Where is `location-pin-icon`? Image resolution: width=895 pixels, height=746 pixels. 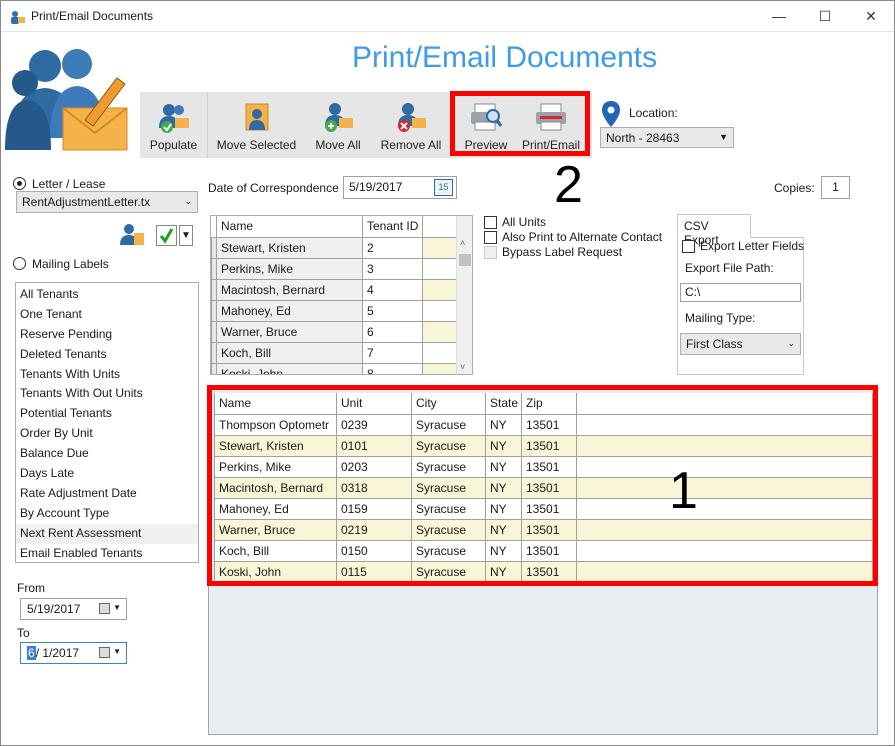
location-pin-icon is located at coordinates (611, 114).